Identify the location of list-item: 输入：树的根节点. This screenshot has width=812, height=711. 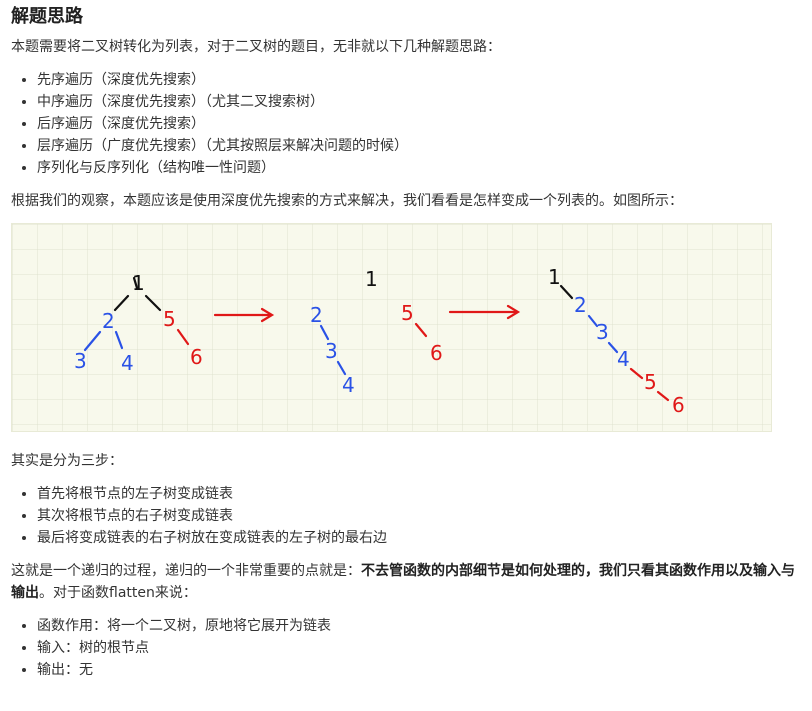
(419, 648).